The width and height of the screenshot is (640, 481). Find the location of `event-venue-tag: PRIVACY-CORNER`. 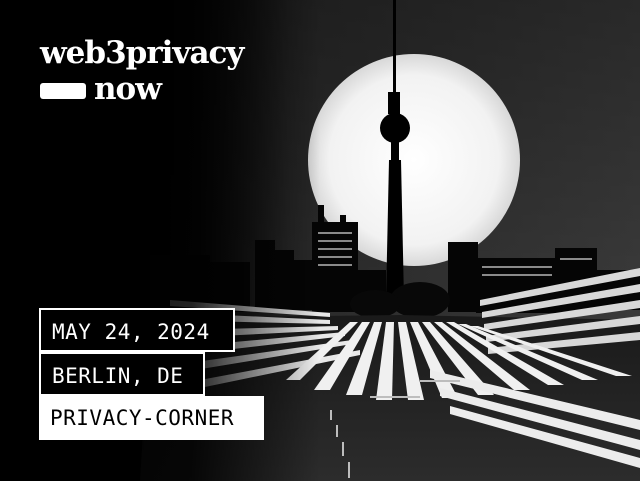

event-venue-tag: PRIVACY-CORNER is located at coordinates (151, 418).